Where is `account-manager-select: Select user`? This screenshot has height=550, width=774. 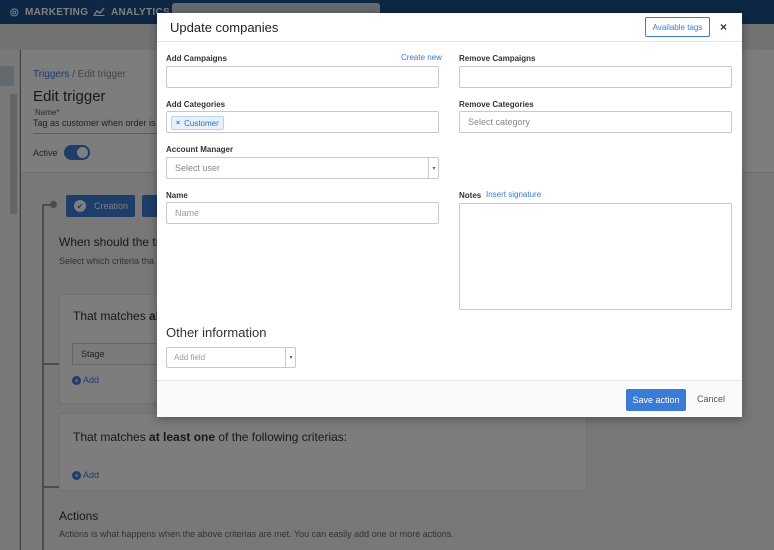
account-manager-select: Select user is located at coordinates (302, 168).